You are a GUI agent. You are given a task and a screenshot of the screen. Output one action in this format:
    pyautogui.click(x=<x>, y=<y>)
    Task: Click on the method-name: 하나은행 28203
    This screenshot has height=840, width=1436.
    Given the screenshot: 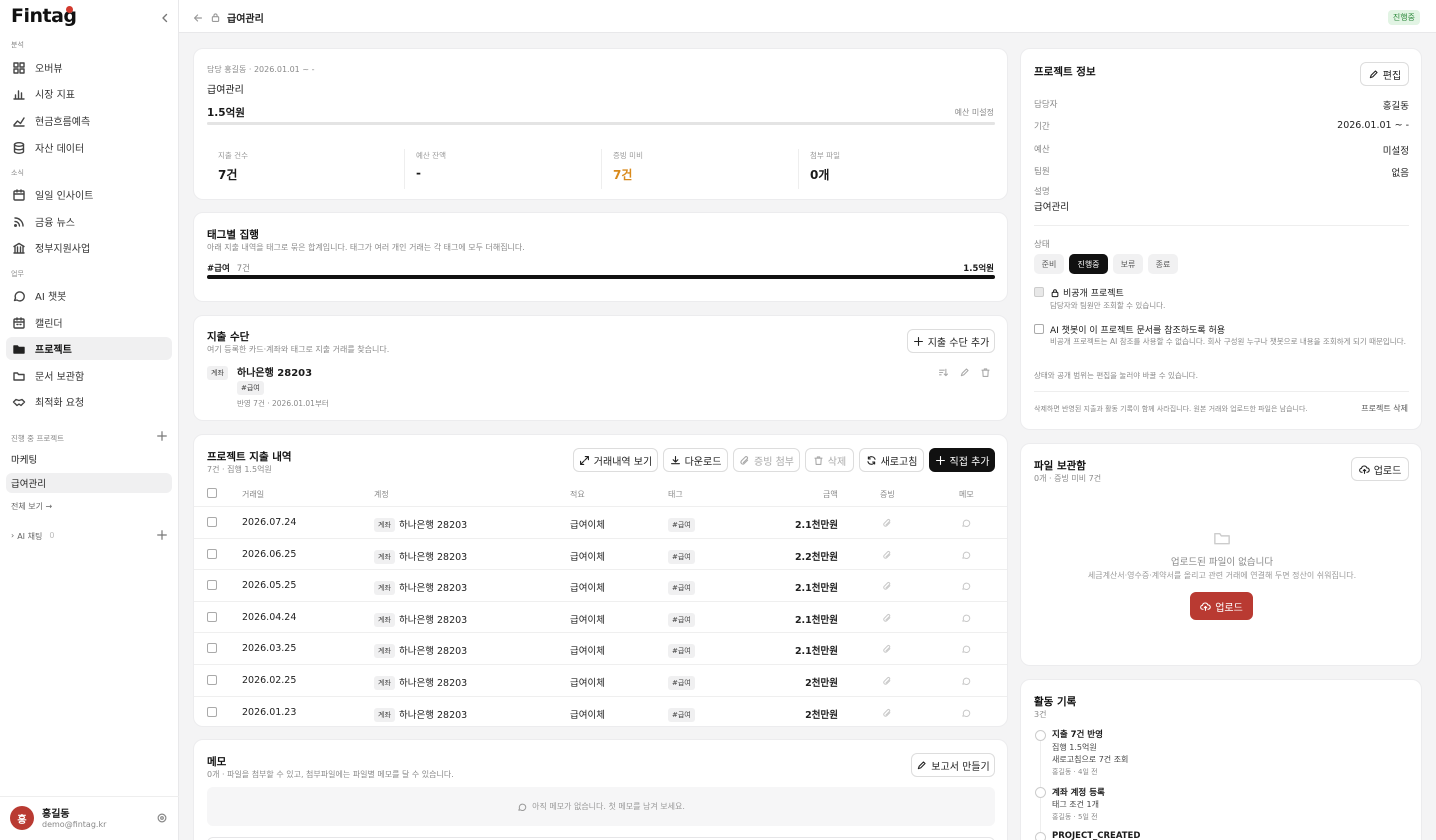 What is the action you would take?
    pyautogui.click(x=275, y=373)
    